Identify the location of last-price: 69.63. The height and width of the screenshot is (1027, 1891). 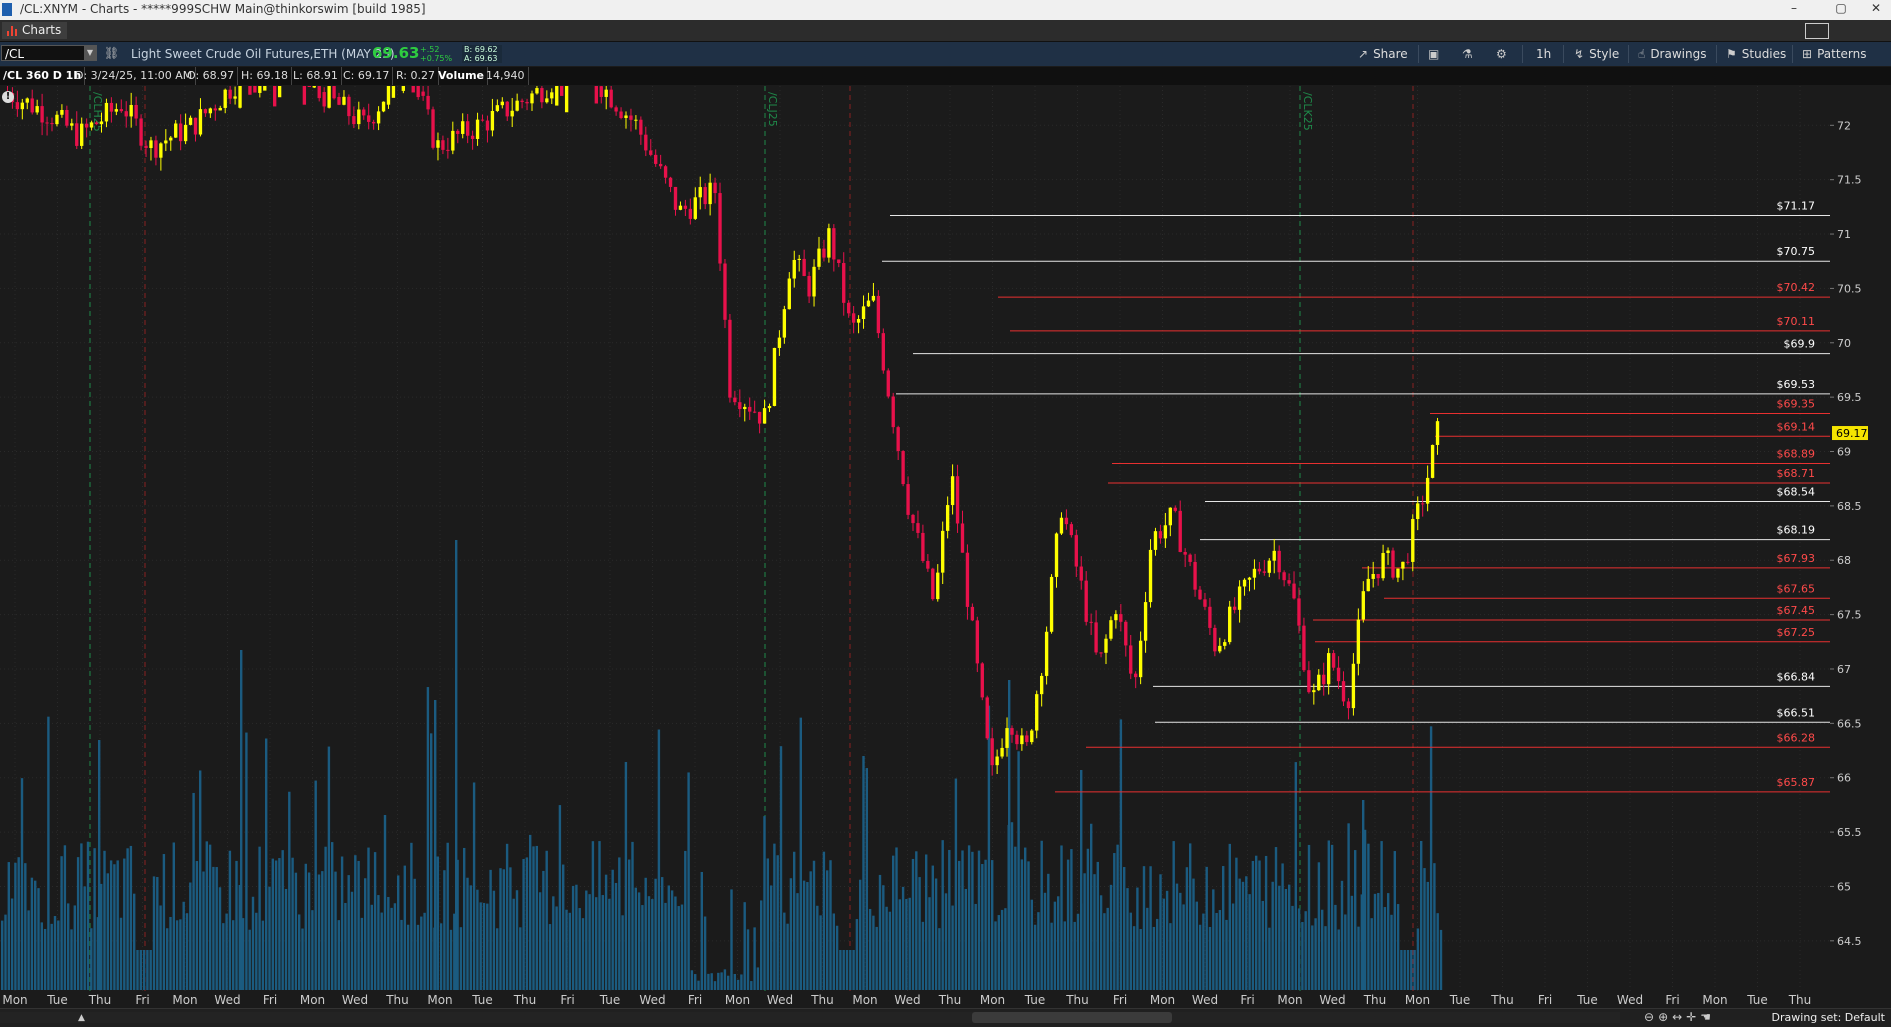
(396, 53).